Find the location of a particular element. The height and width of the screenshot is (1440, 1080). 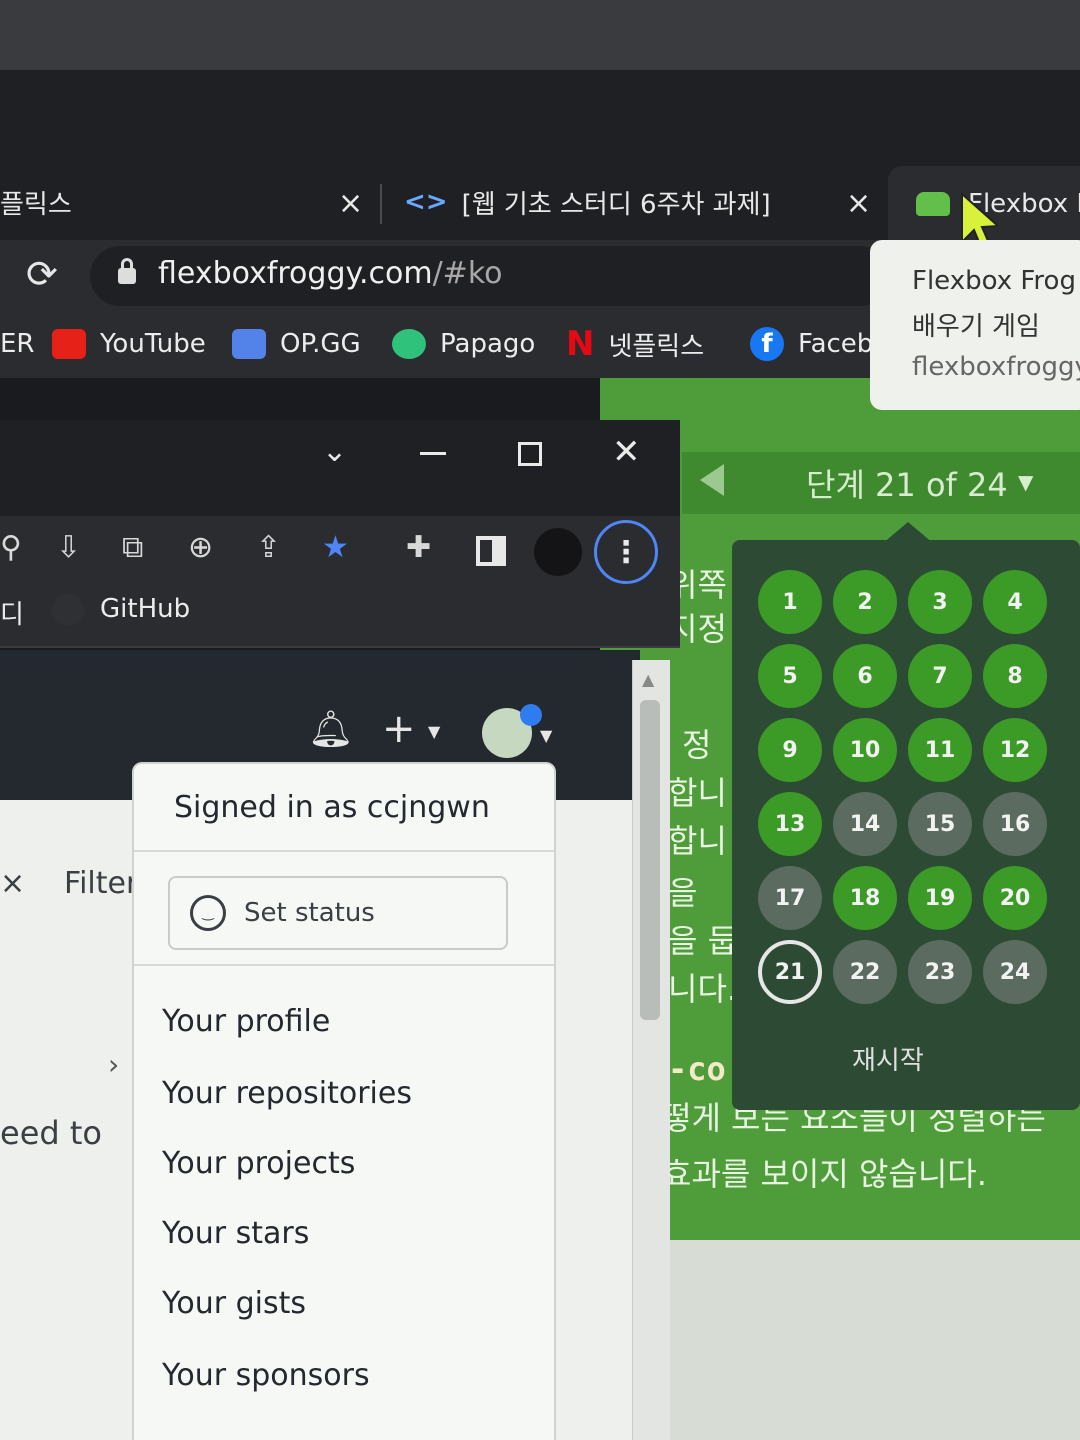

level-button-8: 8 is located at coordinates (1015, 676).